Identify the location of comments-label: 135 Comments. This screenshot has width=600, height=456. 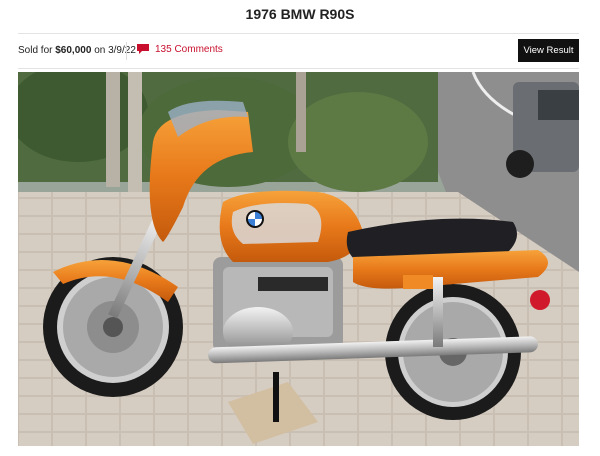
(189, 49).